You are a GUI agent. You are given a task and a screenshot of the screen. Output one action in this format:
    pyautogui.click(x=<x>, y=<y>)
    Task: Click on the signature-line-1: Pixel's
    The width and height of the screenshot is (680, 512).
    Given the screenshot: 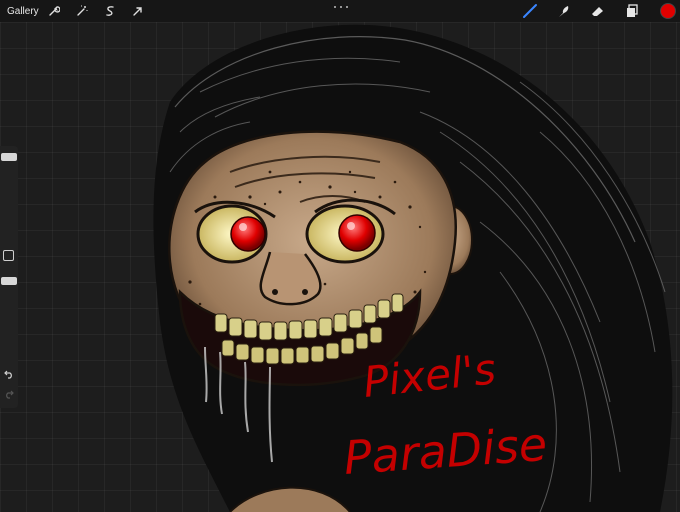 What is the action you would take?
    pyautogui.click(x=429, y=375)
    